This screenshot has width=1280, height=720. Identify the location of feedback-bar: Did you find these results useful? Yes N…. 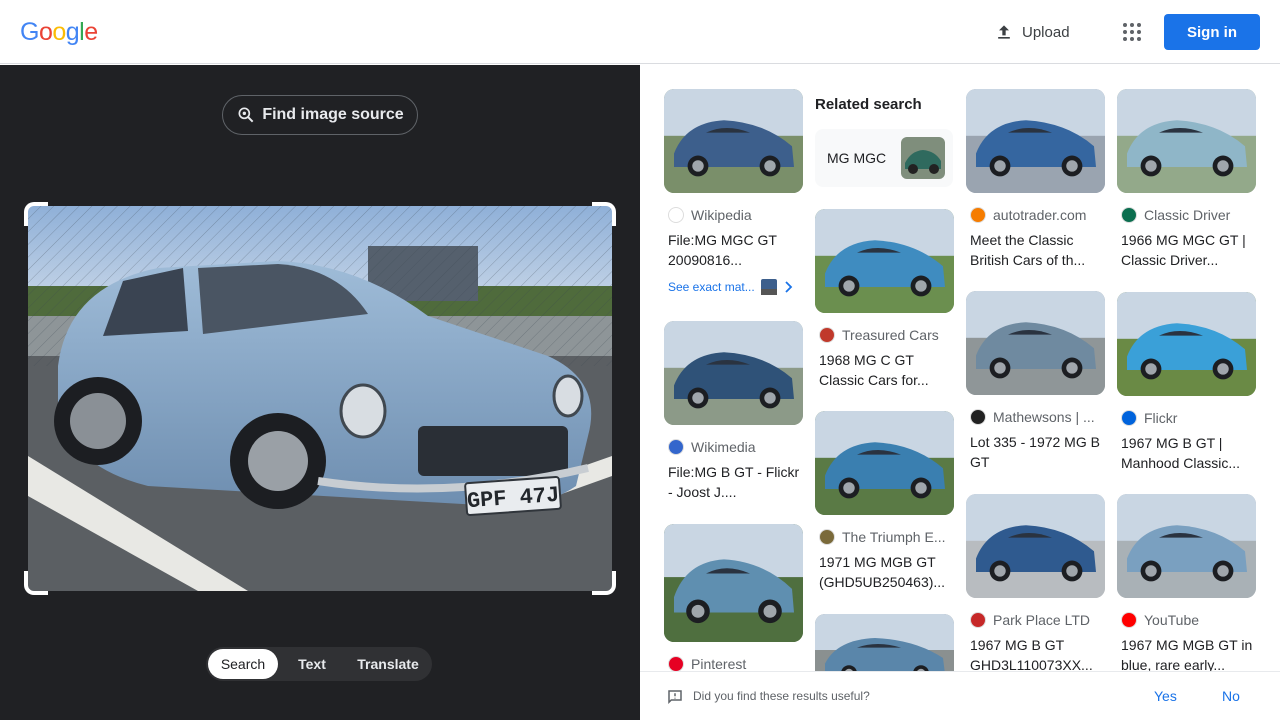
(960, 695).